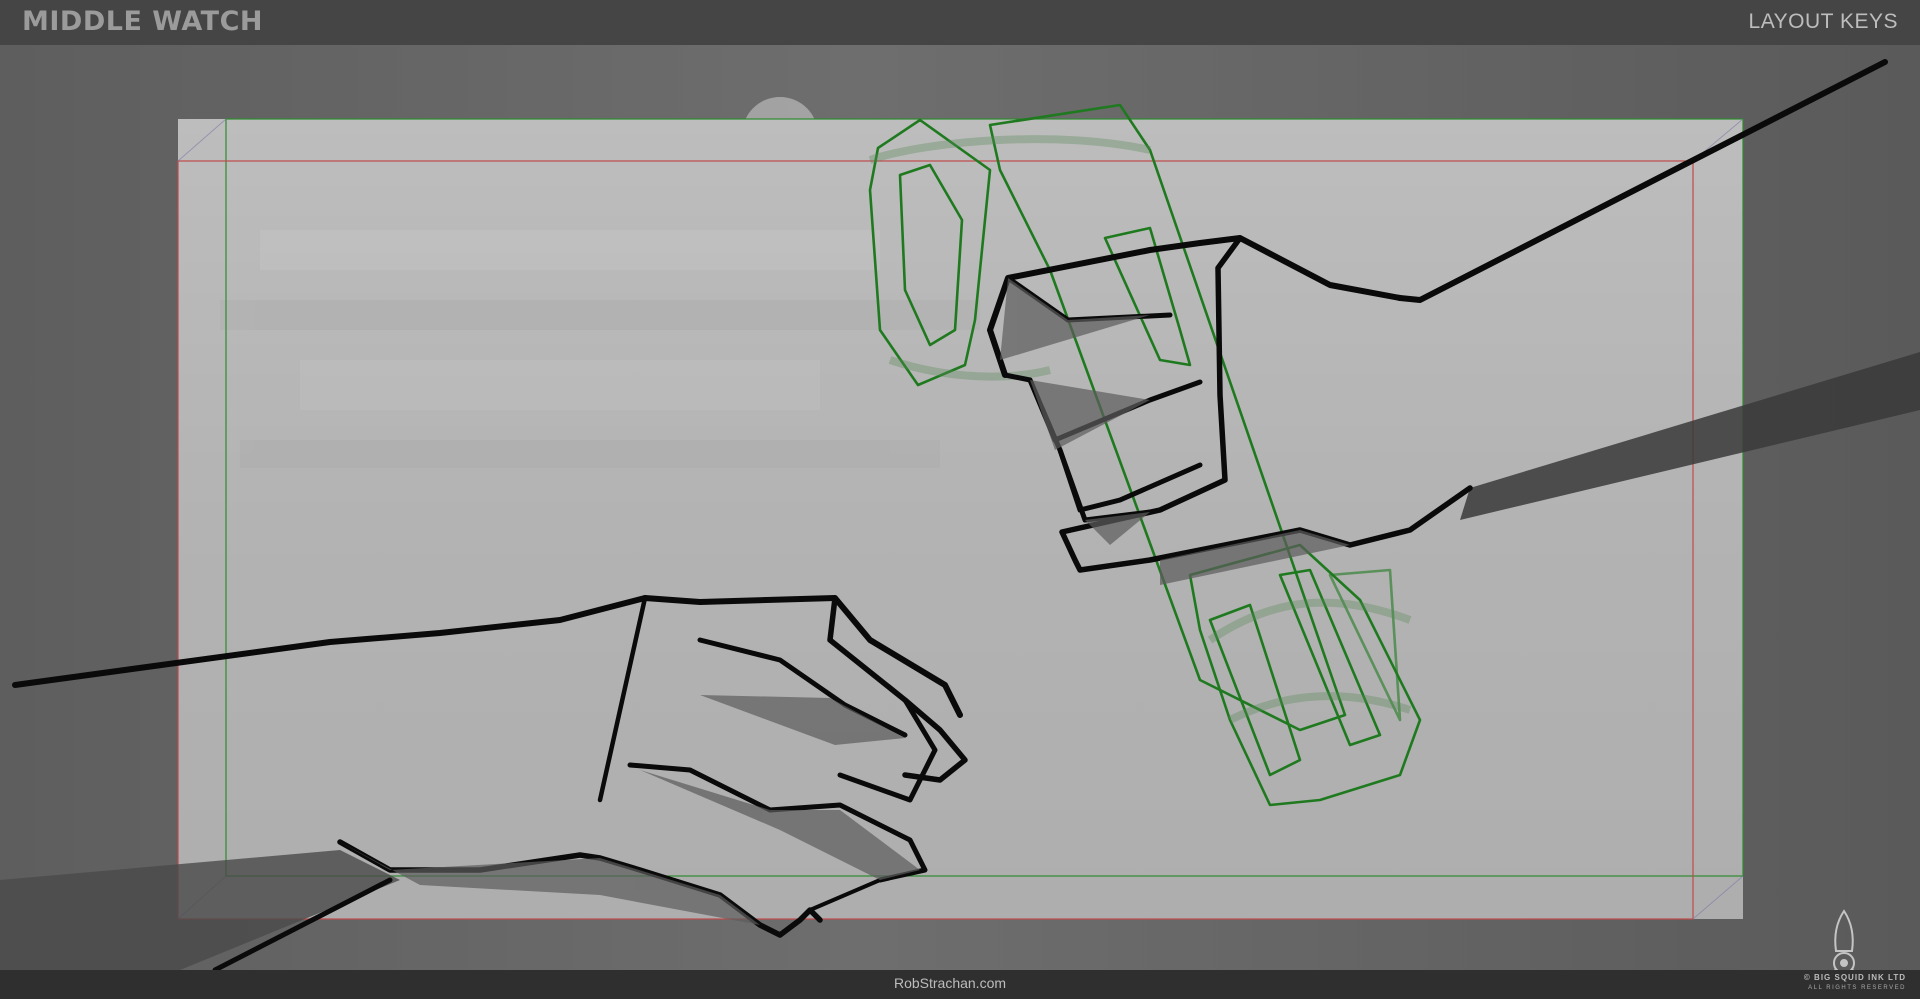 The height and width of the screenshot is (999, 1920). I want to click on rights-text: ALL RIGHTS RESERVED, so click(1857, 988).